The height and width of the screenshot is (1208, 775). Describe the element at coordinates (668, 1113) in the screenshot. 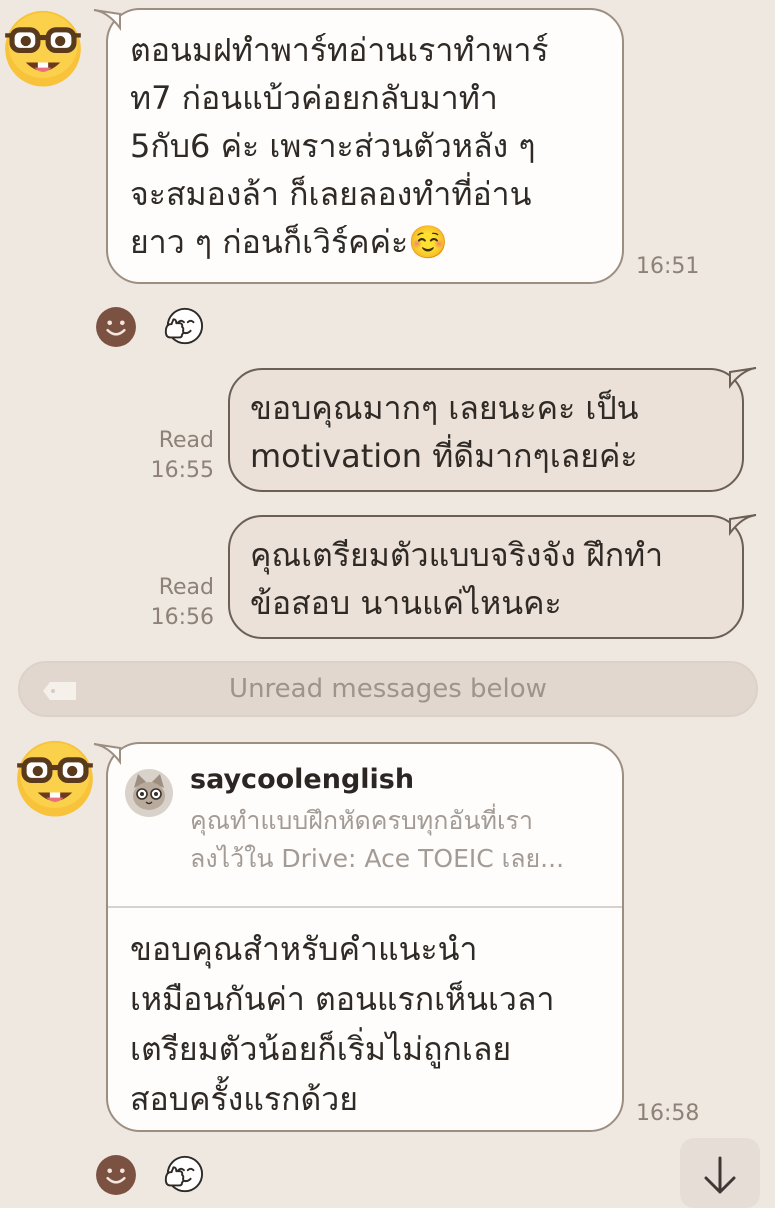

I see `message-time: 16:58` at that location.